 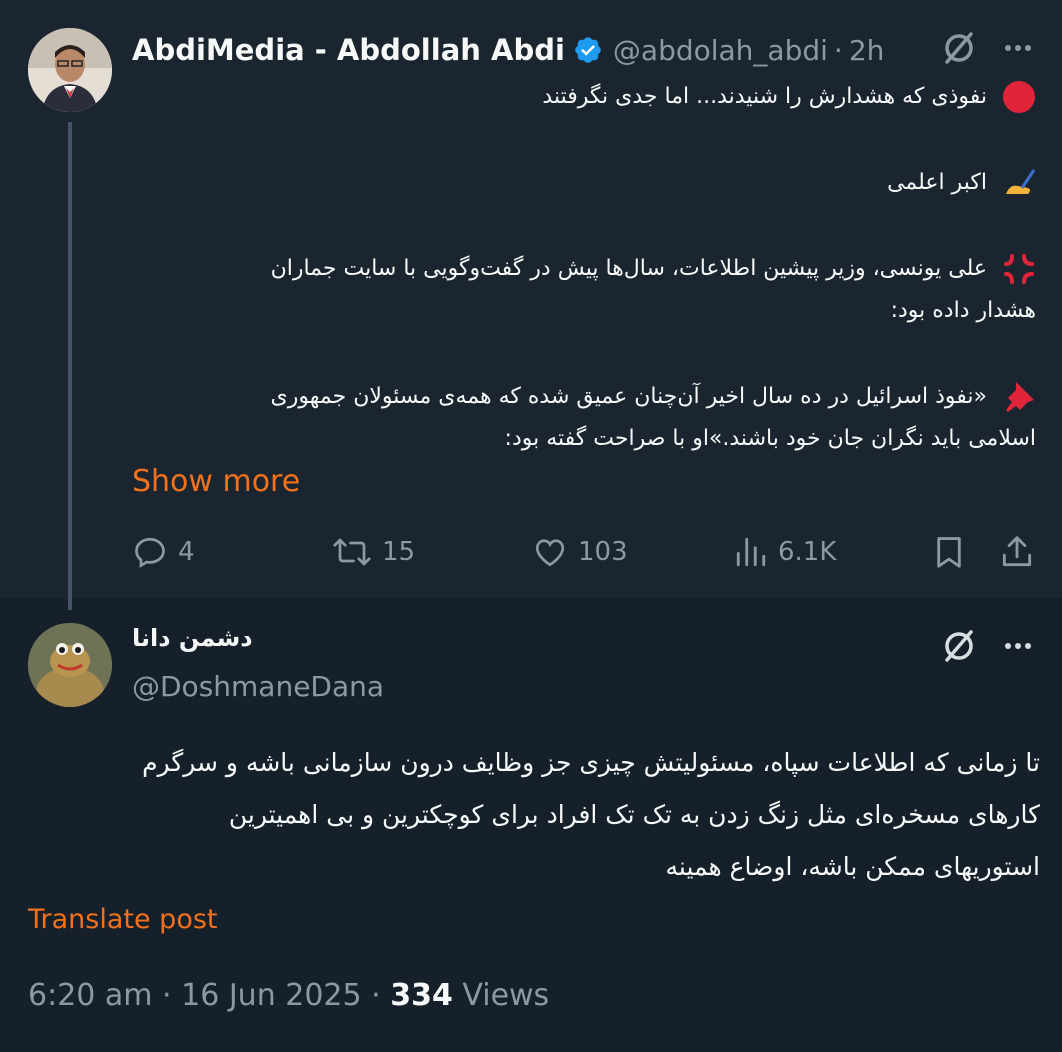 I want to click on views-count: 334, so click(x=421, y=995).